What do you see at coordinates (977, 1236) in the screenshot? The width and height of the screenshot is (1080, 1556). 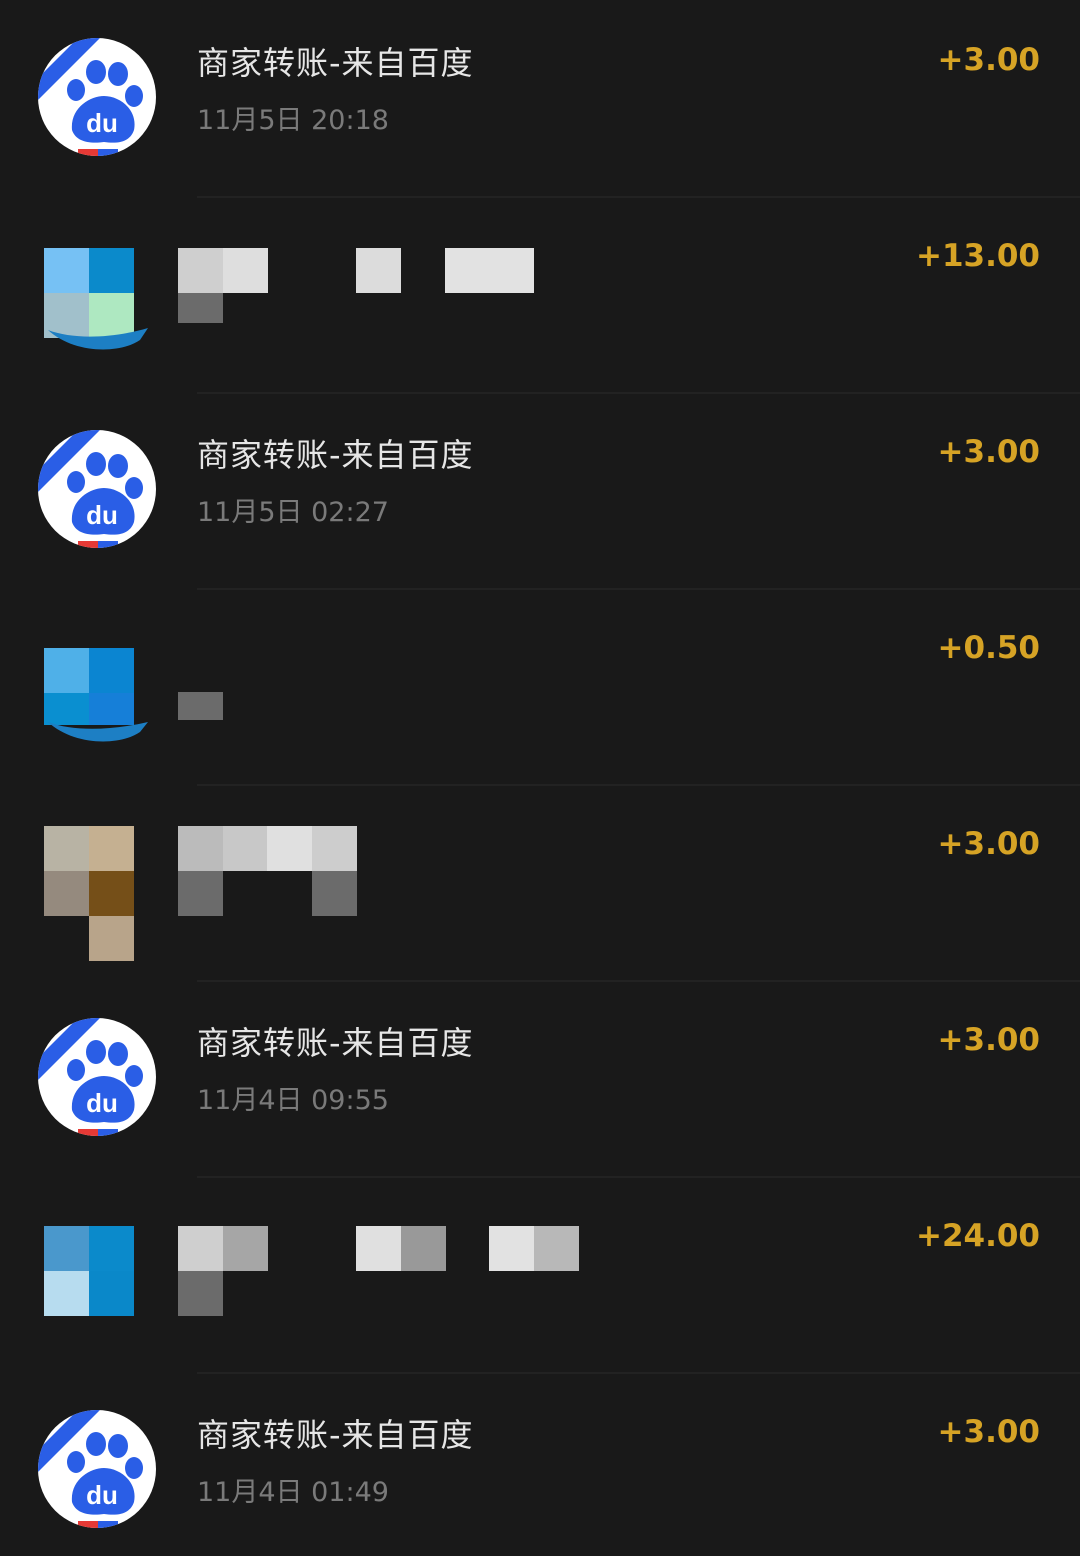 I see `transaction-amount: +24.00` at bounding box center [977, 1236].